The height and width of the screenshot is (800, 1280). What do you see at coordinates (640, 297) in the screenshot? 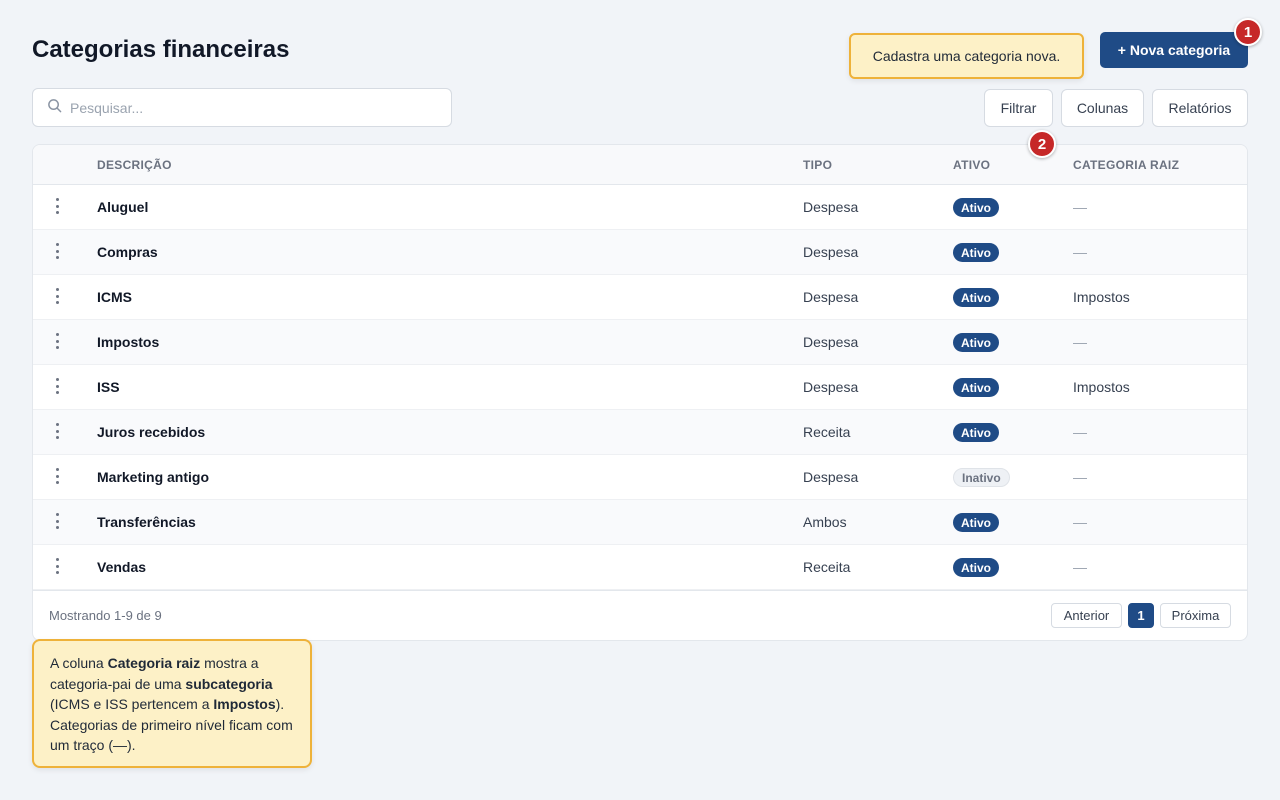
I see `table-row: ICMS Despesa Ativo Impostos` at bounding box center [640, 297].